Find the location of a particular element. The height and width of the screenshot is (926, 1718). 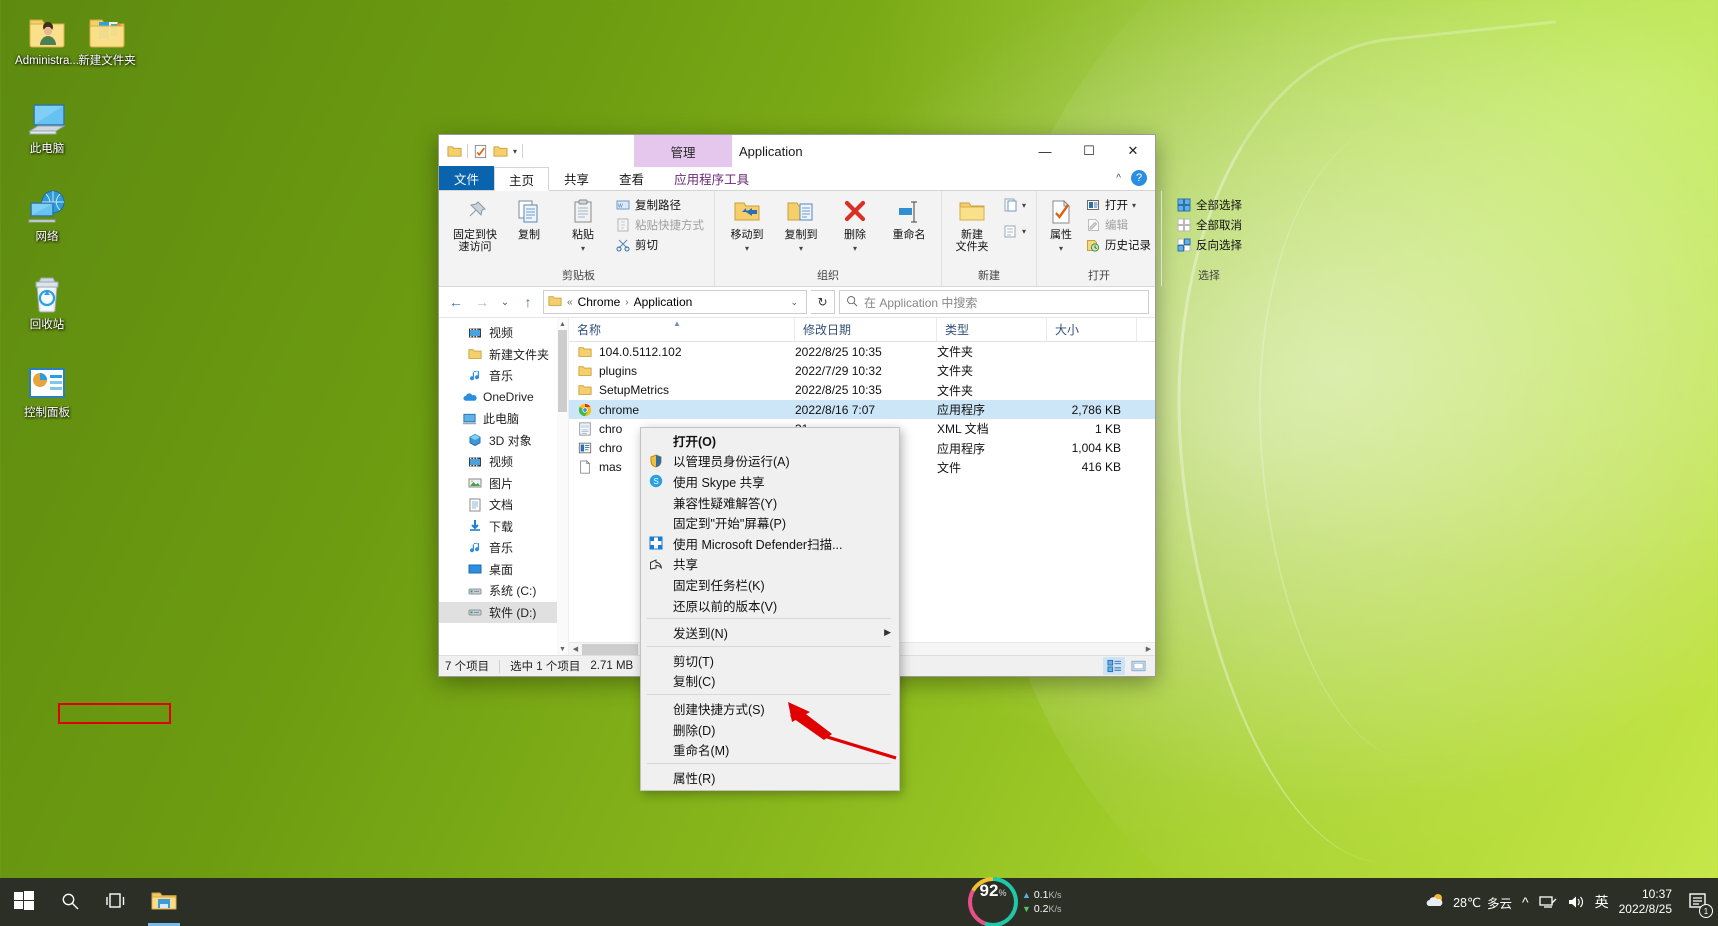

delete-button: 删除 ▾ is located at coordinates (855, 226).